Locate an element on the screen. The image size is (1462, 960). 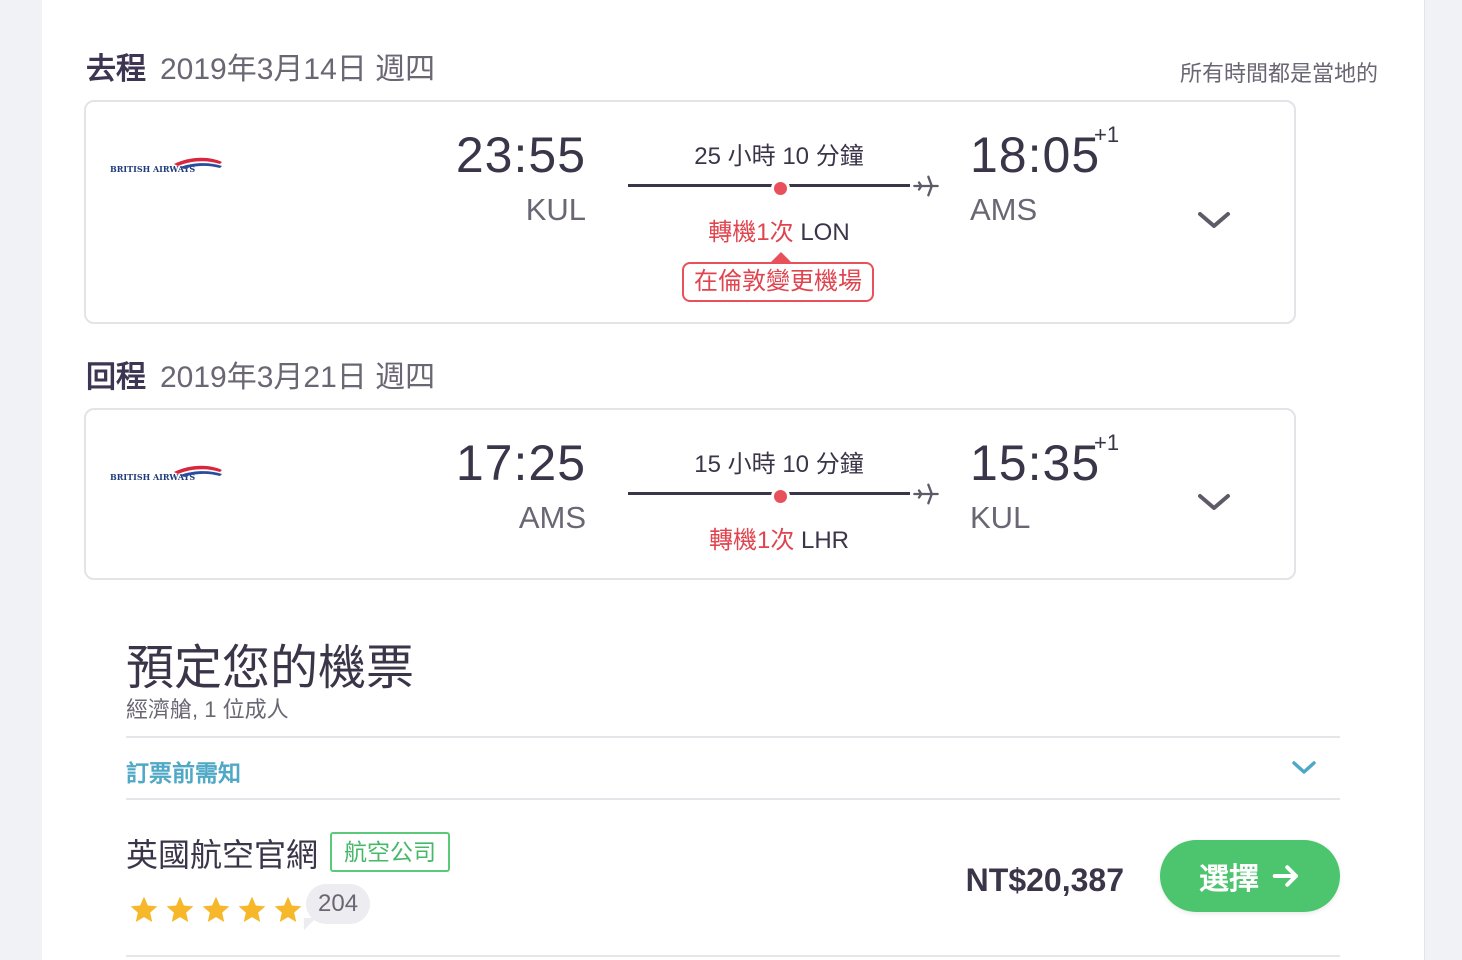
review-count: 204 is located at coordinates (337, 907).